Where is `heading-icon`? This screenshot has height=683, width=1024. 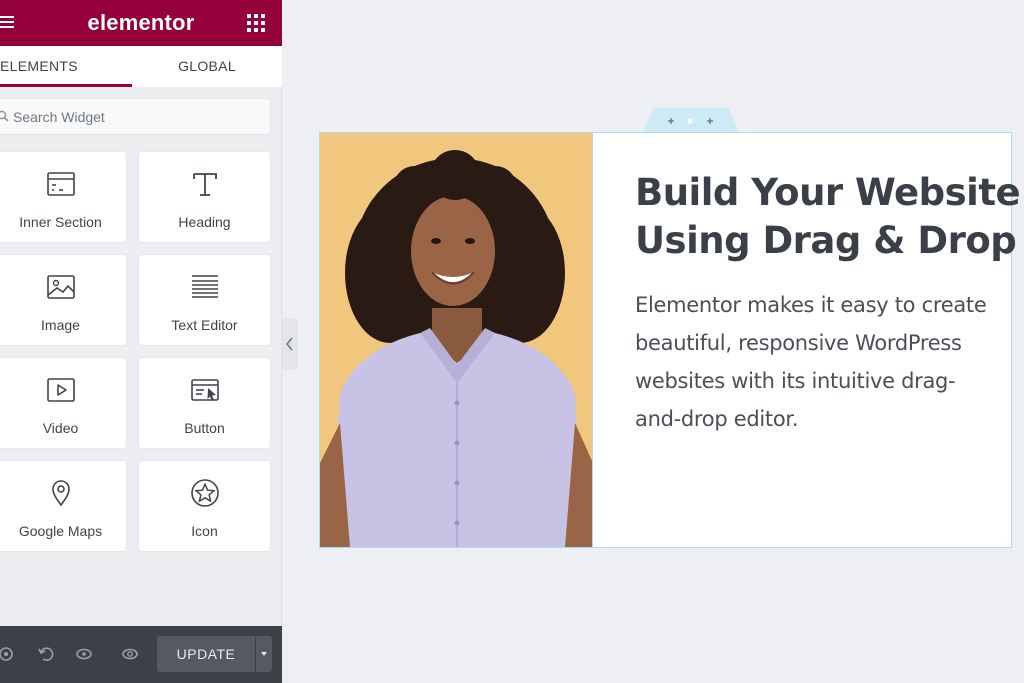 heading-icon is located at coordinates (204, 184).